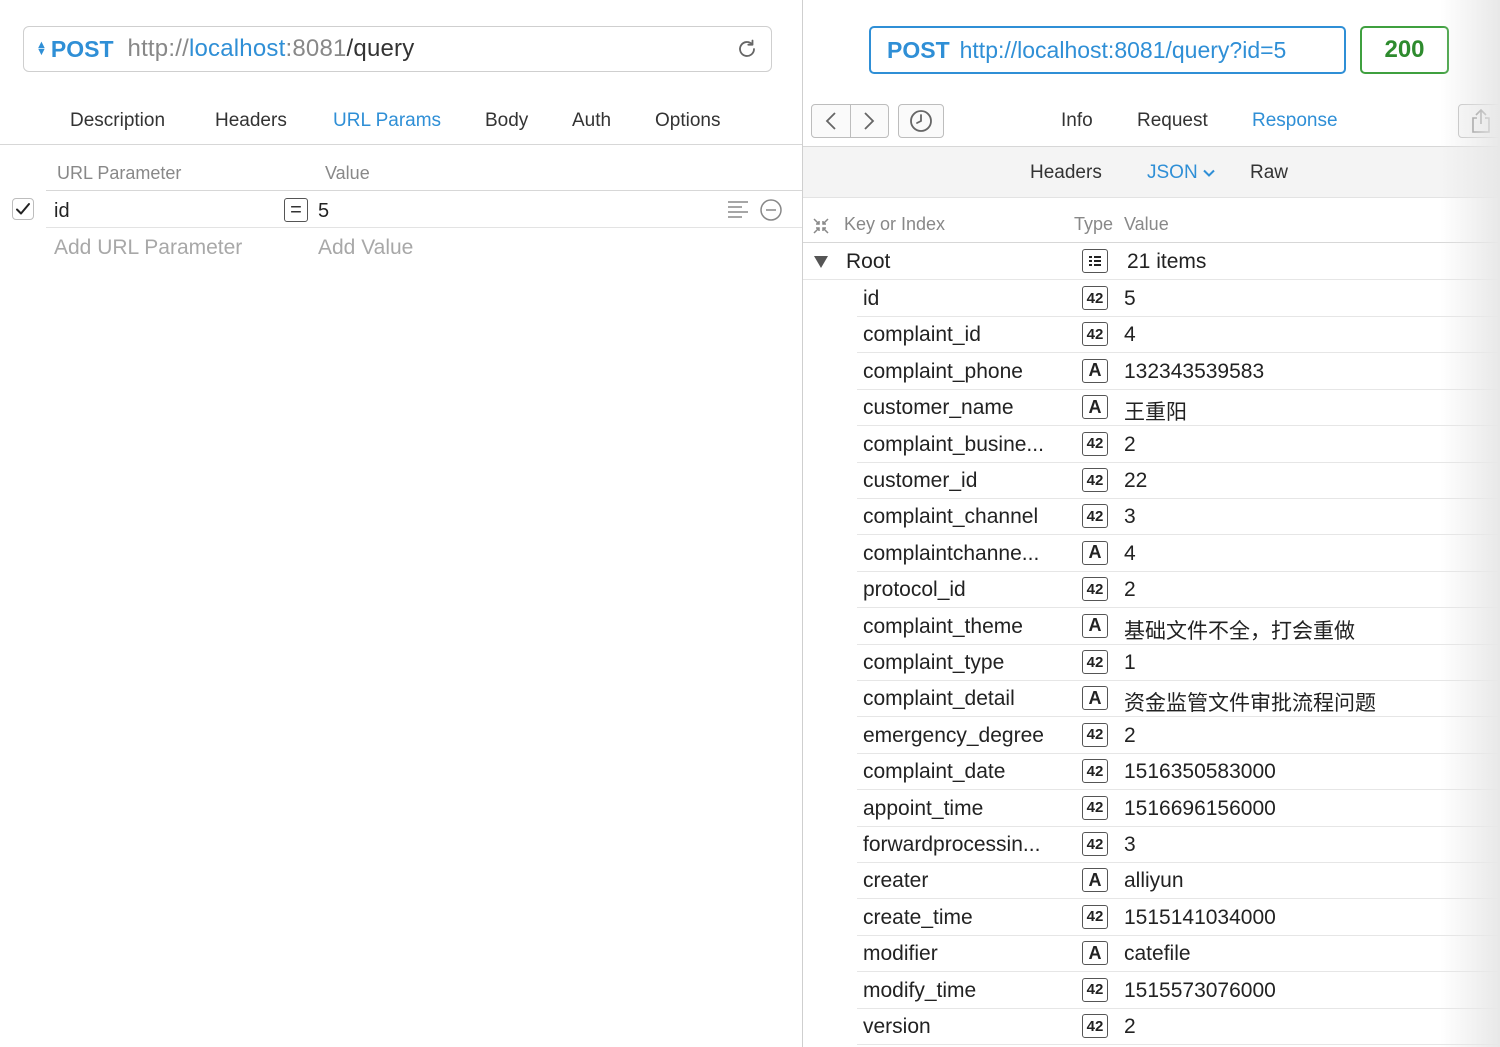  I want to click on subtab-raw: Raw, so click(1269, 173).